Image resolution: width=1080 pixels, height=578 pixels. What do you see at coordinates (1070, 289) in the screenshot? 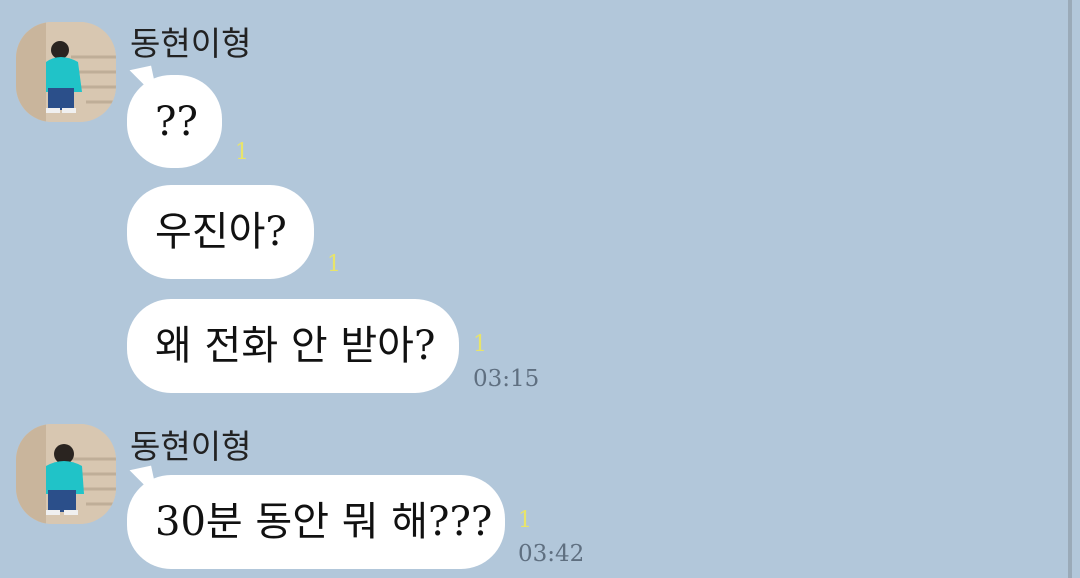
I see `scrollbar` at bounding box center [1070, 289].